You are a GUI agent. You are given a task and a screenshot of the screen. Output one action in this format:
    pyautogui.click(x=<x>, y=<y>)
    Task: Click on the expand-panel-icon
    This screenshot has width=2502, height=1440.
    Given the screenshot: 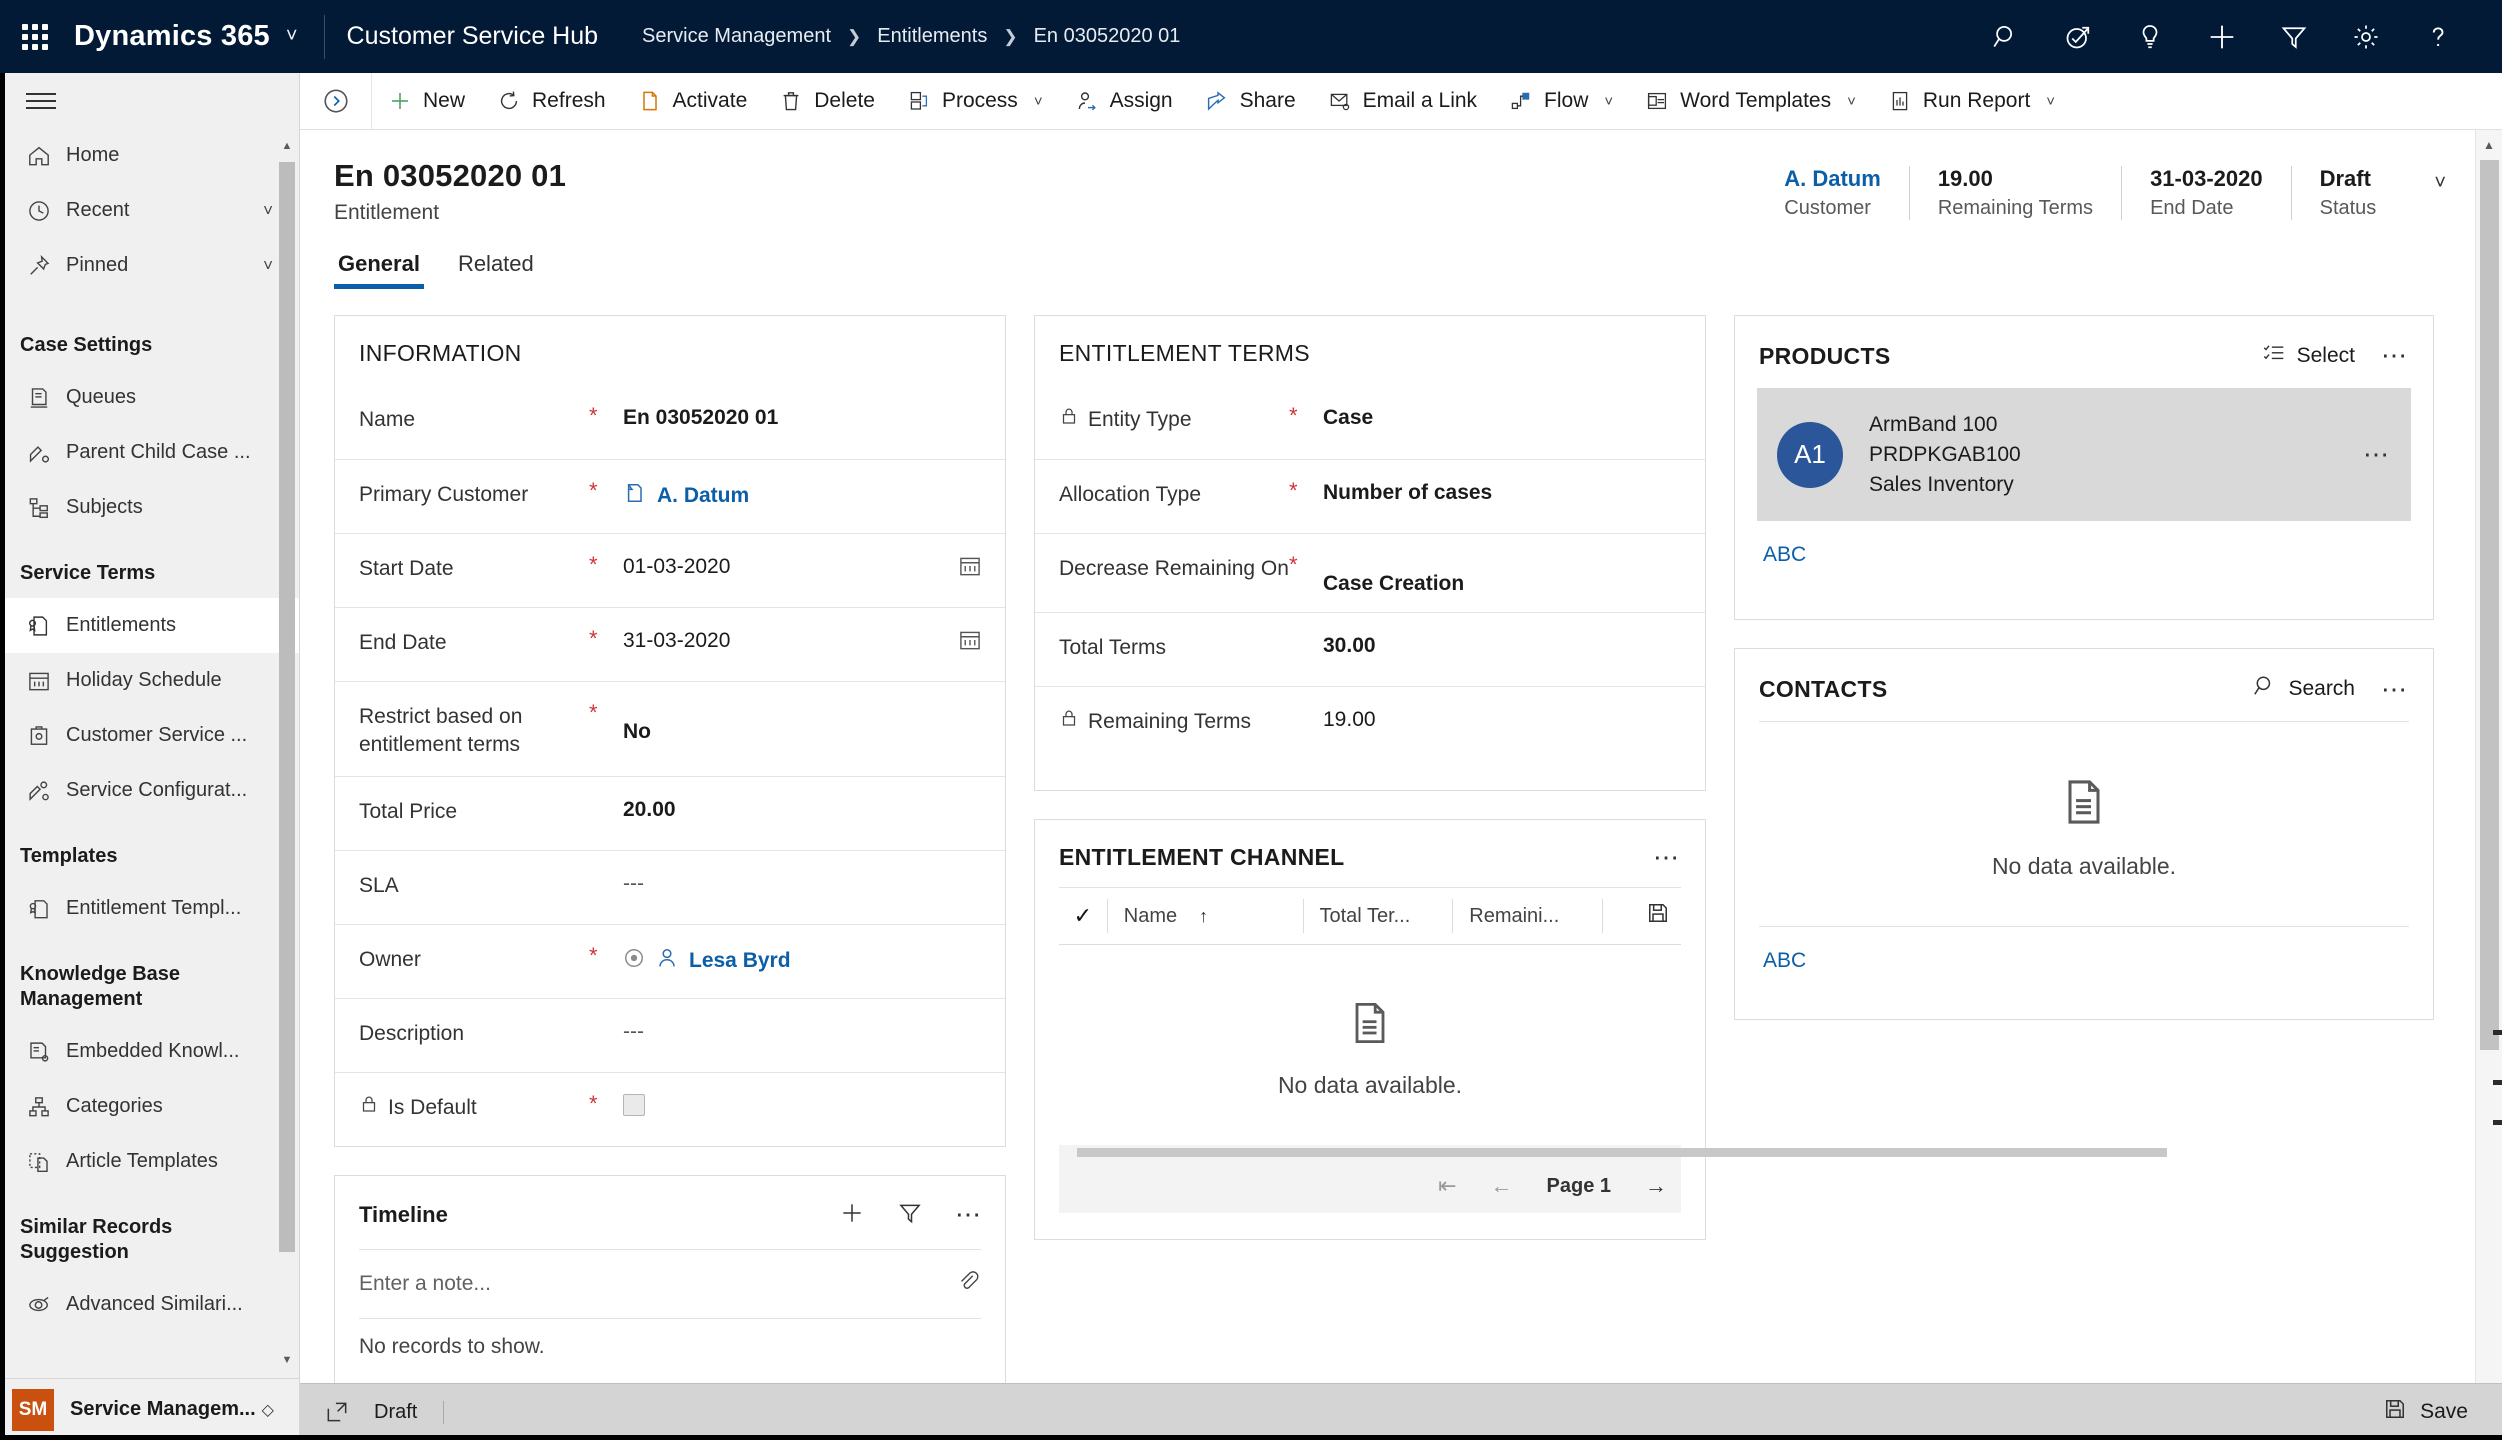 What is the action you would take?
    pyautogui.click(x=336, y=101)
    